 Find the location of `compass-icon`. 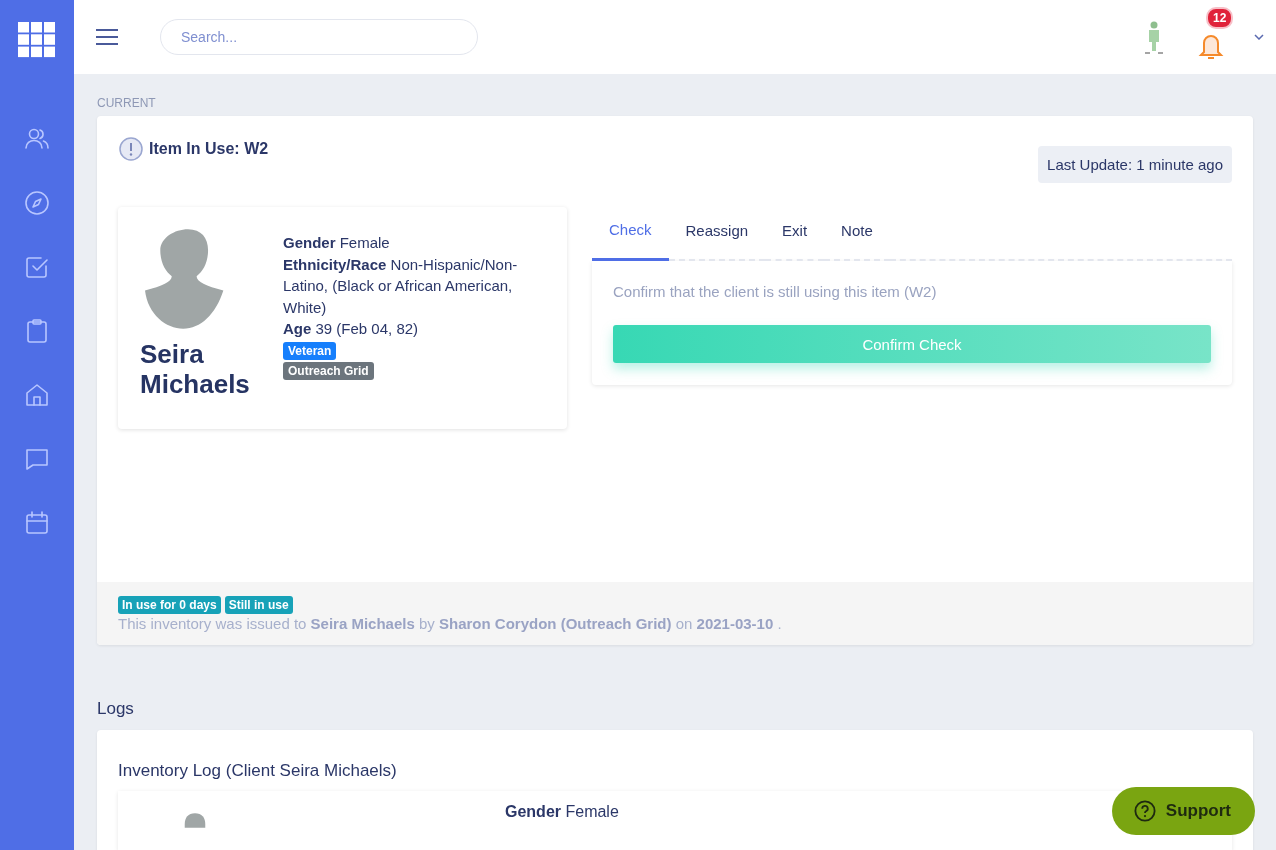

compass-icon is located at coordinates (37, 203).